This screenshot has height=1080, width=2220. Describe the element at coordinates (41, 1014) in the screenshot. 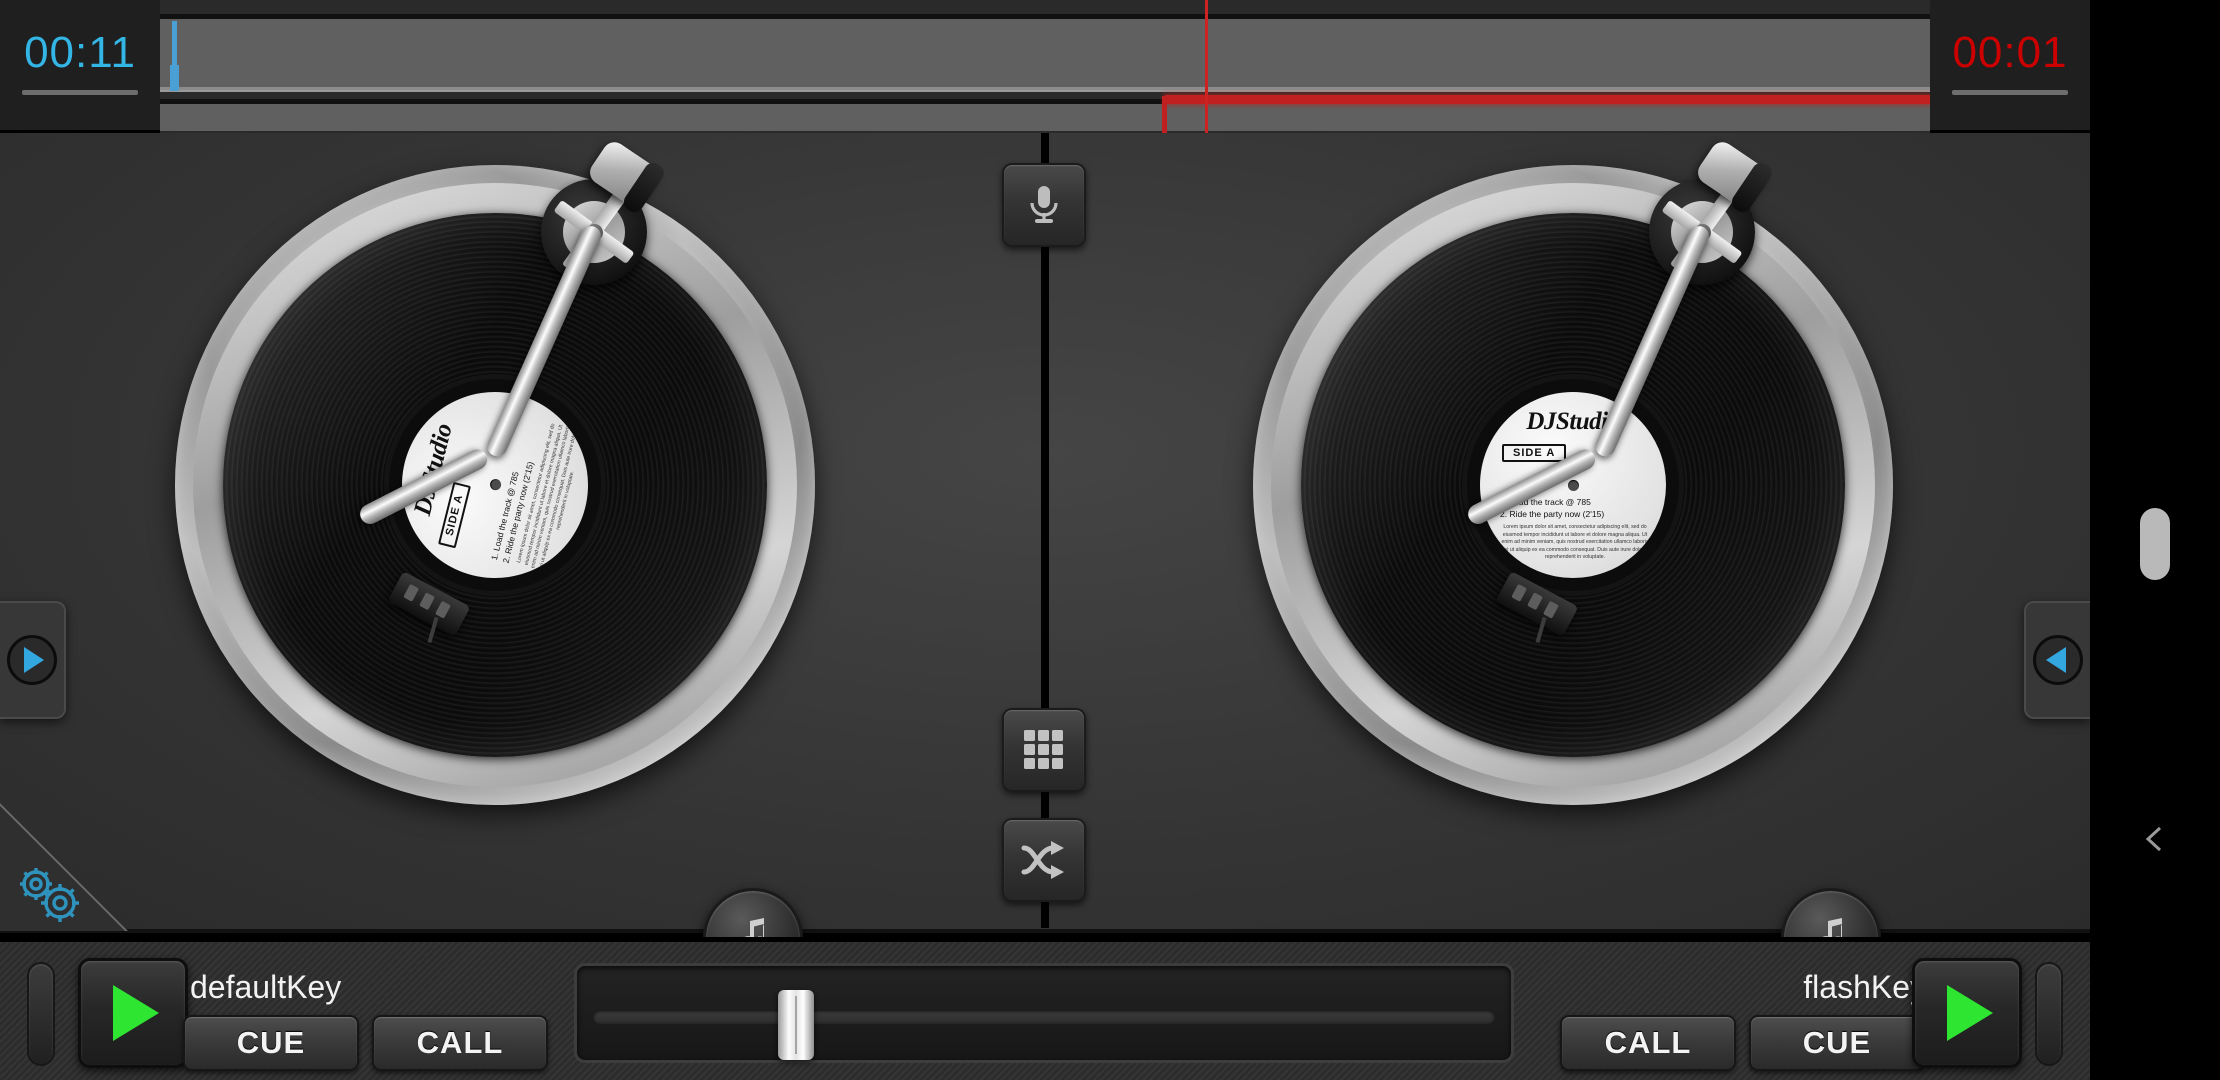

I see `left-edge-handle` at that location.